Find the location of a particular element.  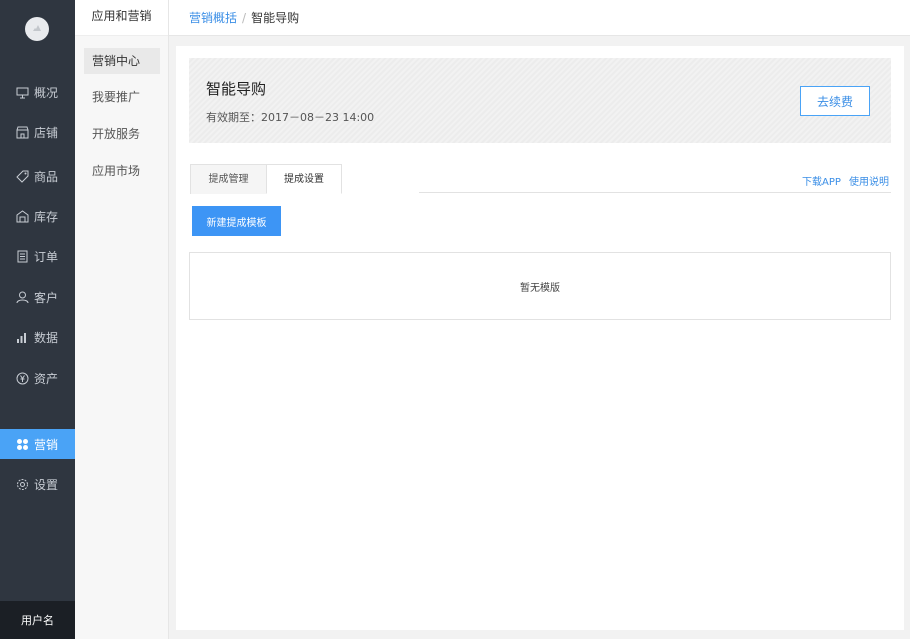

monitor-icon is located at coordinates (22, 92).